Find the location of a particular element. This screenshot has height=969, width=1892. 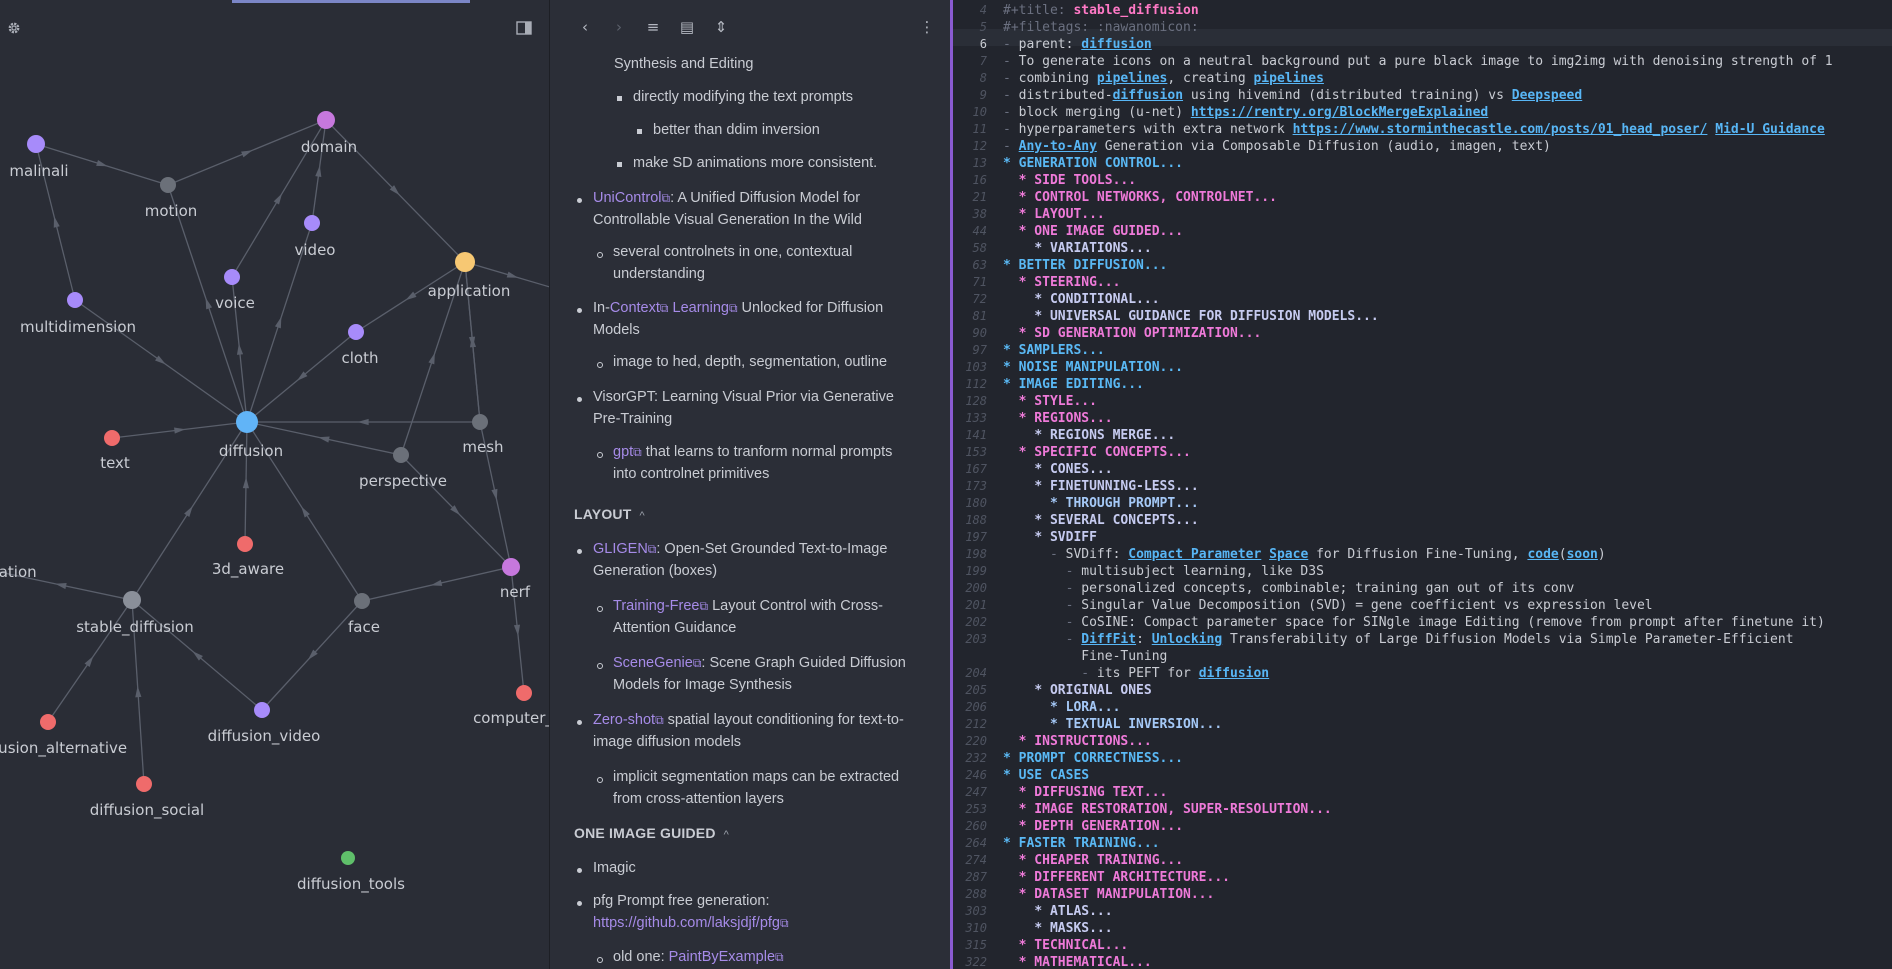

graph-node-application: application is located at coordinates (469, 276).